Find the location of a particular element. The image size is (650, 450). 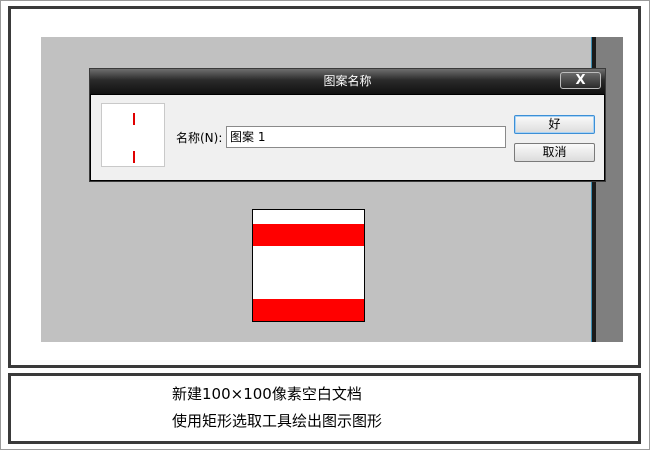

cancel-button: 取消 is located at coordinates (554, 152).